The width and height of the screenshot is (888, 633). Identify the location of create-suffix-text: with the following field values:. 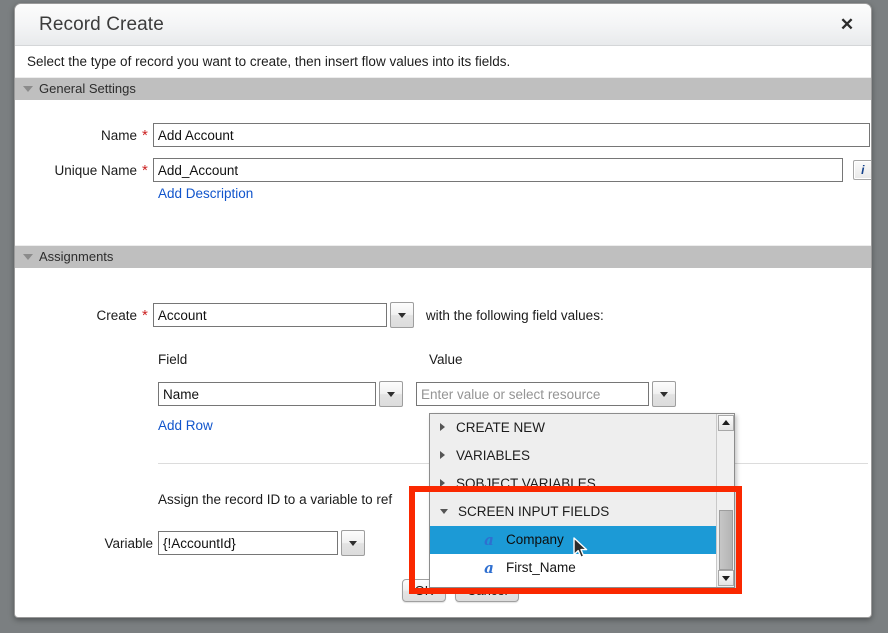
(514, 315).